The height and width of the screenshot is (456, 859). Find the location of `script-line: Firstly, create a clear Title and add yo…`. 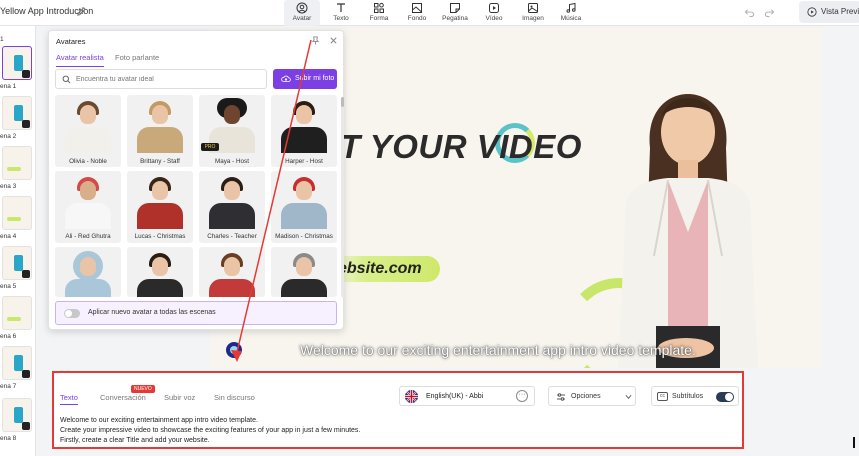

script-line: Firstly, create a clear Title and add yo… is located at coordinates (135, 440).